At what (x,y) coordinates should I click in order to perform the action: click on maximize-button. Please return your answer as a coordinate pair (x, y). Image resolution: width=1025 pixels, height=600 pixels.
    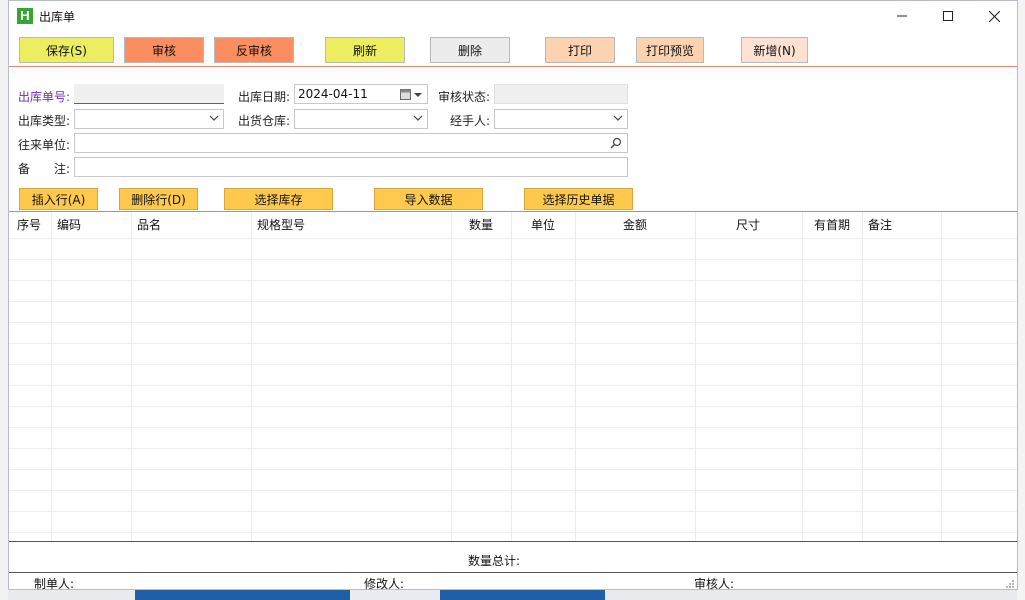
    Looking at the image, I should click on (948, 16).